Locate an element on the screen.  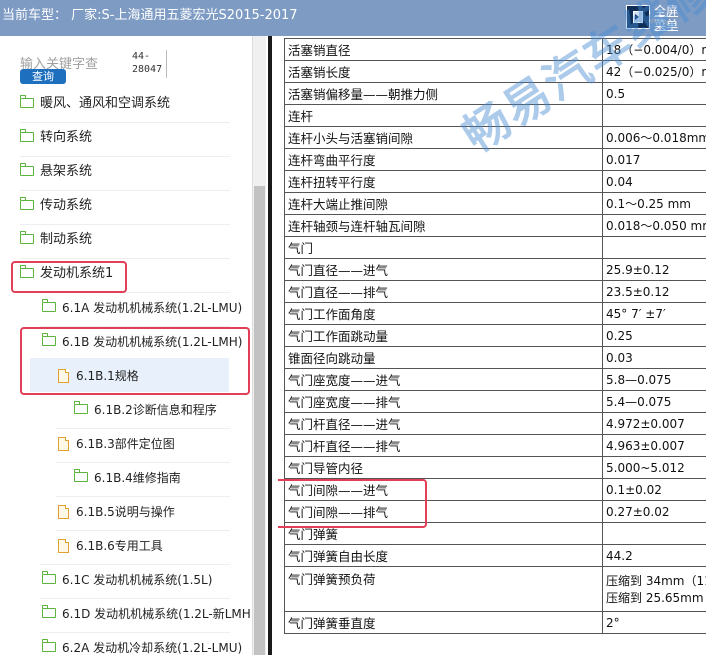
scrollbar-thumb is located at coordinates (259, 420).